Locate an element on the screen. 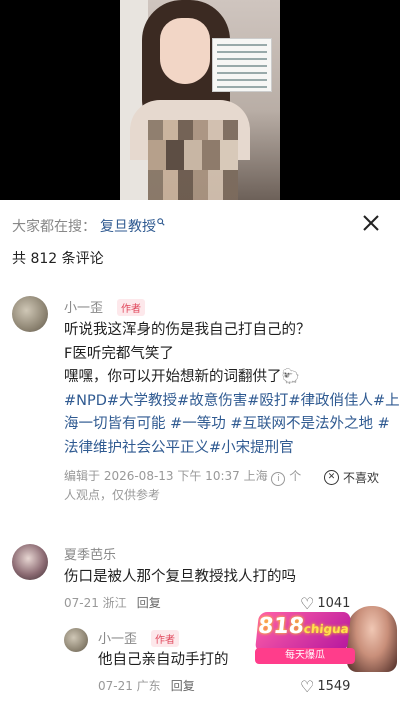  medical-document-image is located at coordinates (242, 65).